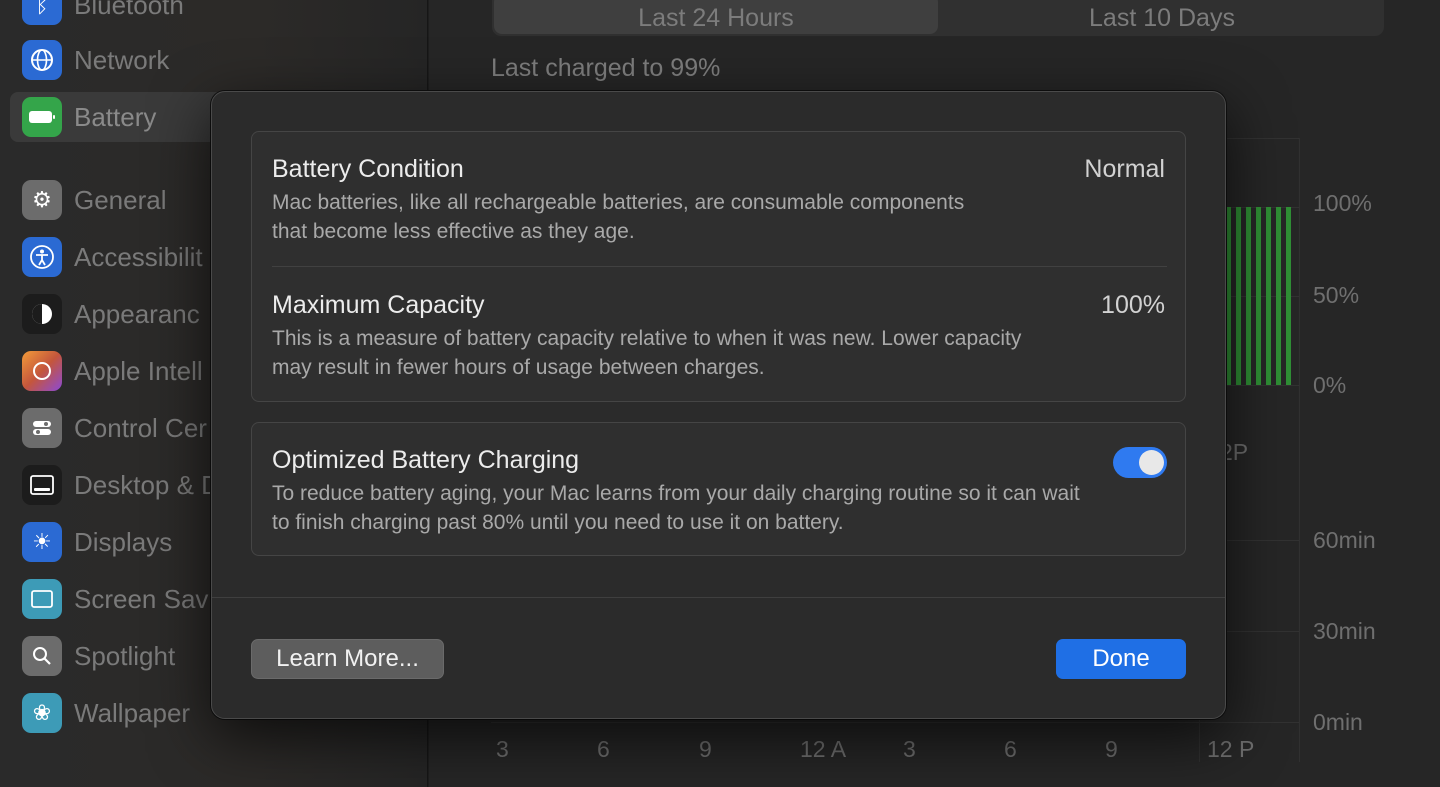 This screenshot has width=1440, height=787. Describe the element at coordinates (42, 371) in the screenshot. I see `apple-intelligence-icon` at that location.